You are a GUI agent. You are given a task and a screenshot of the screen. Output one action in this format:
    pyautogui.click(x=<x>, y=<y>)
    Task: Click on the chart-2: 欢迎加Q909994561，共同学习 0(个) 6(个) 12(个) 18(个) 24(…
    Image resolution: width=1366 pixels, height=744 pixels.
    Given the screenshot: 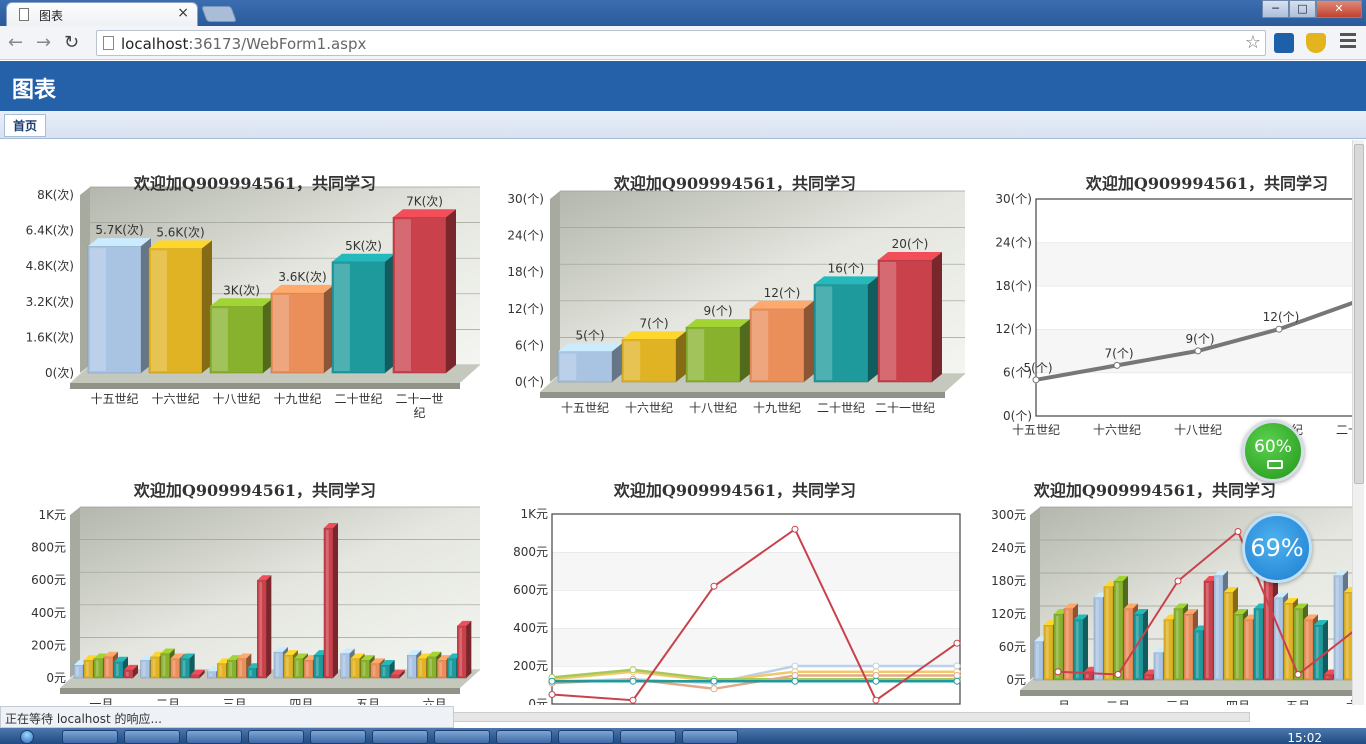 What is the action you would take?
    pyautogui.click(x=735, y=316)
    